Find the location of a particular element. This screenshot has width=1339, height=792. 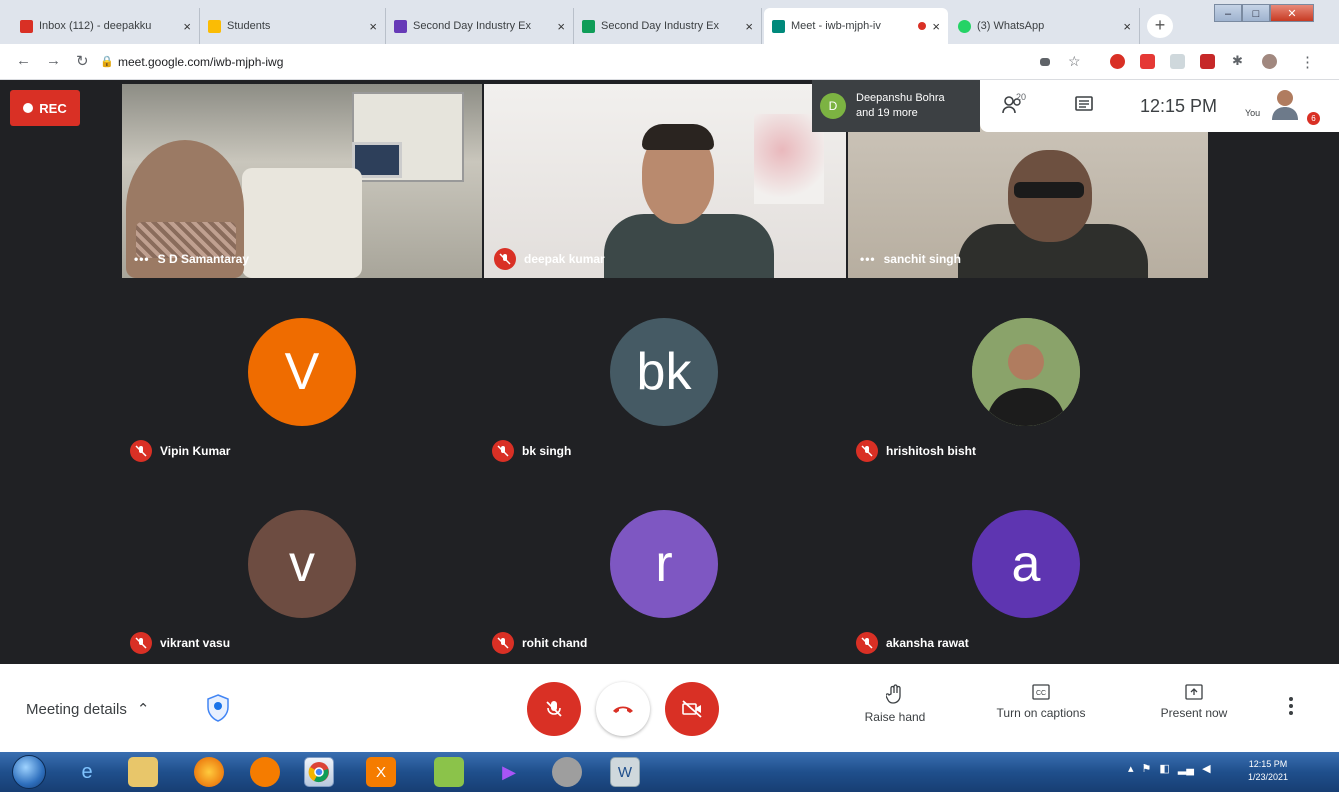

video-tile: ••• S D Samantaray is located at coordinates (302, 181).